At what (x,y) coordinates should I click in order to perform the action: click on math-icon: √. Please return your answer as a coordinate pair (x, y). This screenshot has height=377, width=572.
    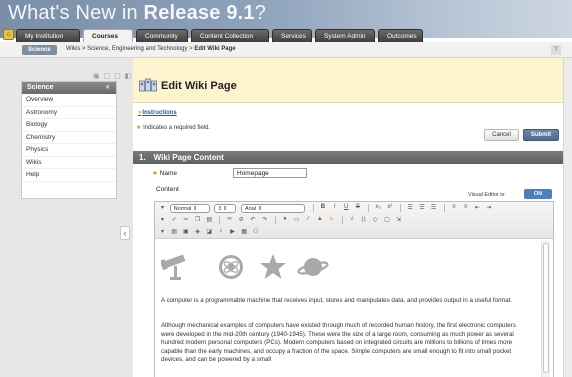
    Looking at the image, I should click on (351, 219).